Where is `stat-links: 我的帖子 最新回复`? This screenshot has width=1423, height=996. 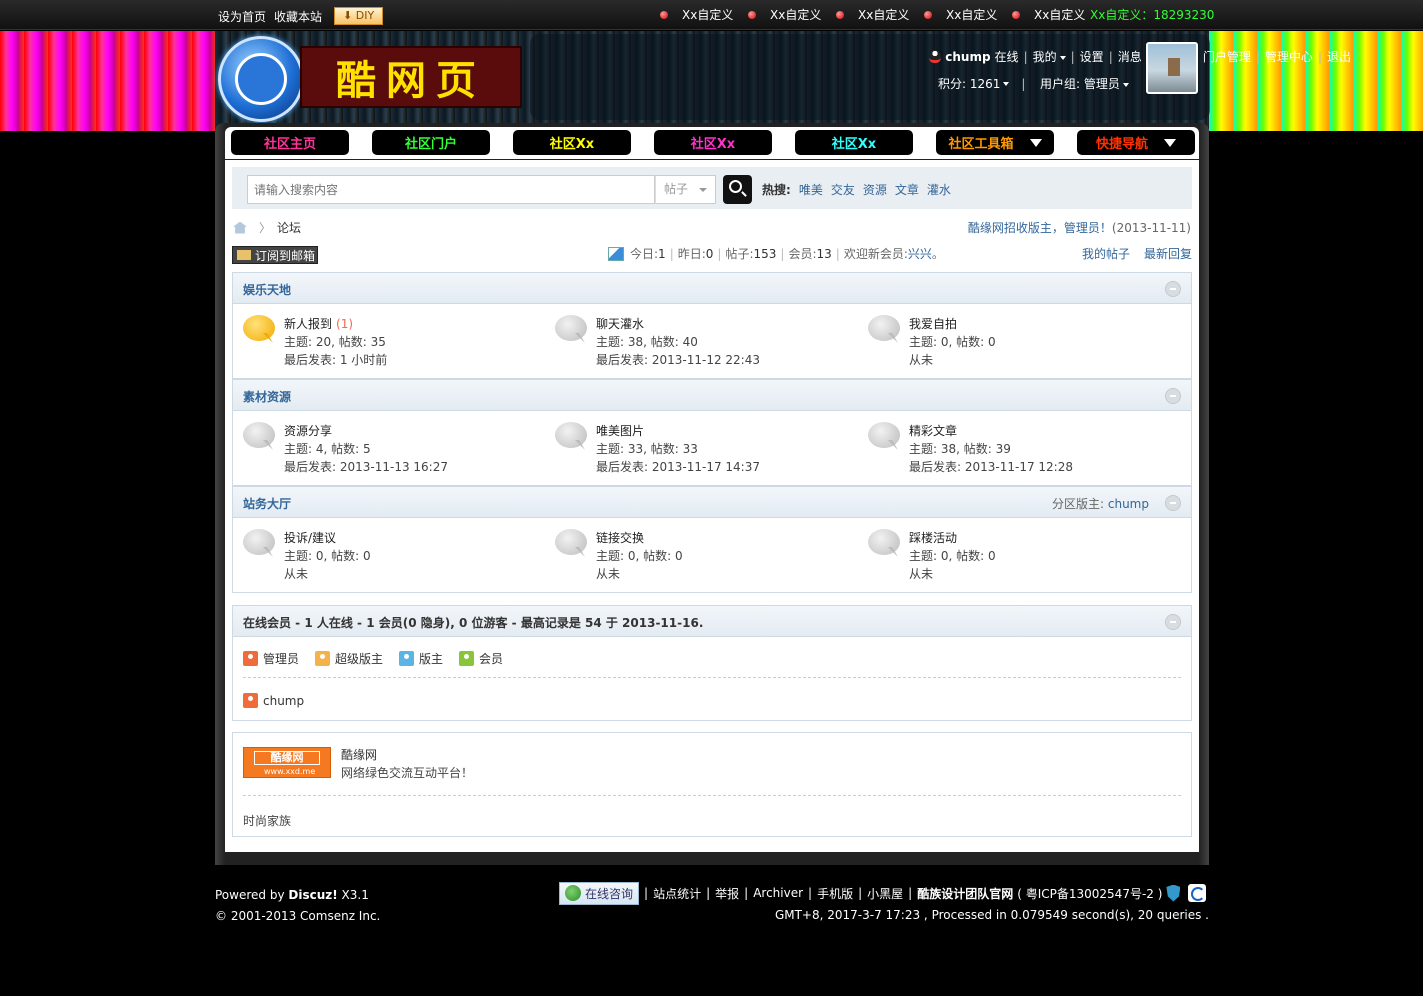 stat-links: 我的帖子 最新回复 is located at coordinates (1137, 253).